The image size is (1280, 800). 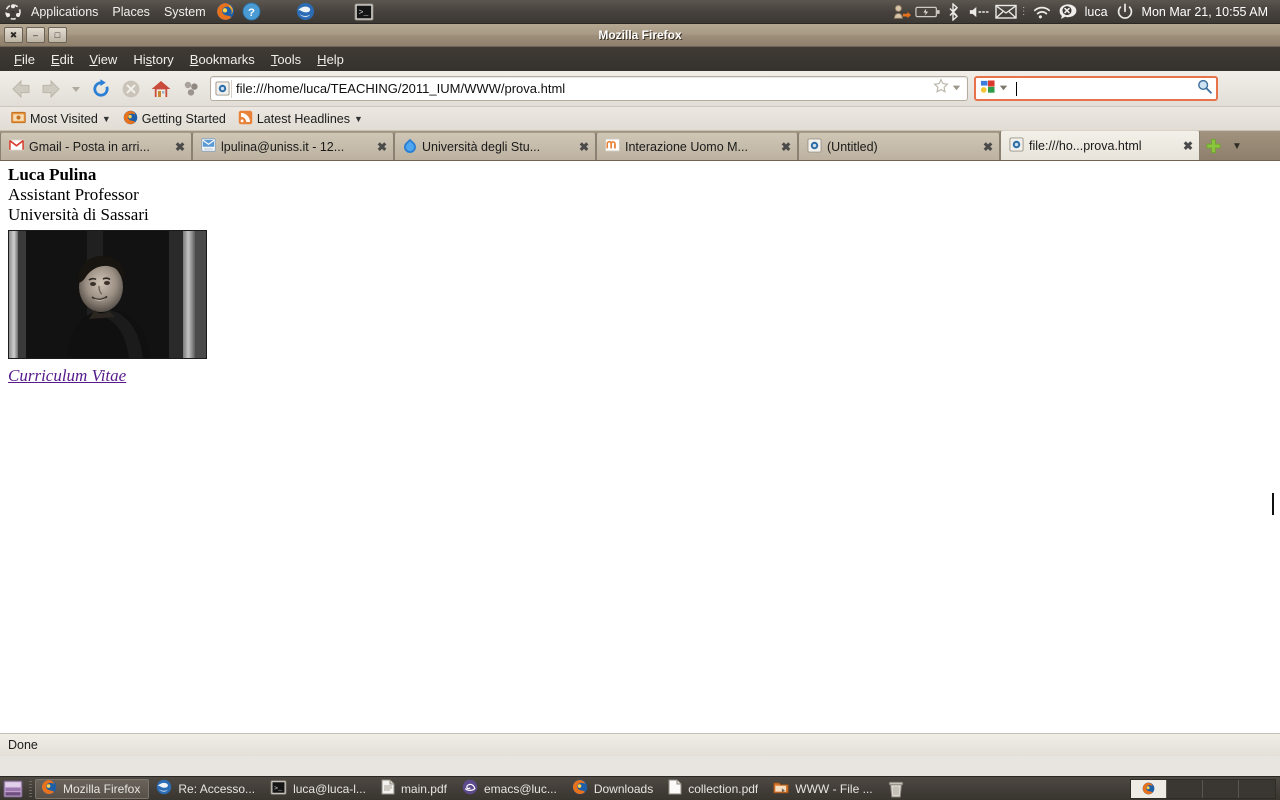 What do you see at coordinates (470, 788) in the screenshot?
I see `emacs-icon` at bounding box center [470, 788].